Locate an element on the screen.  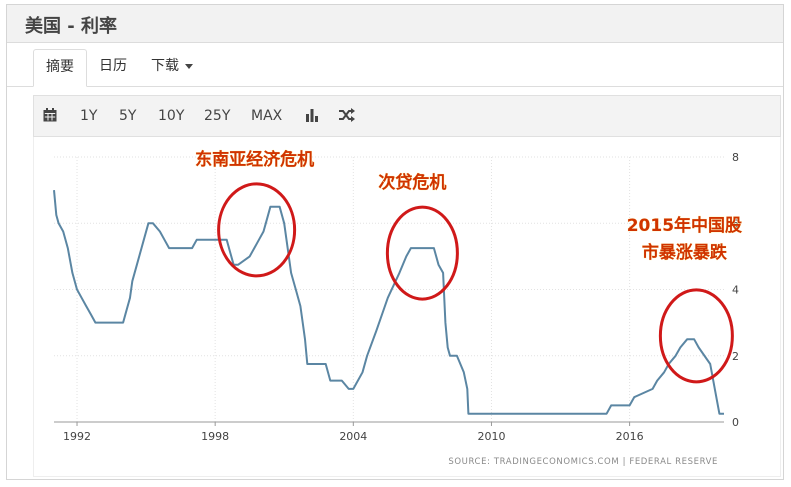
calendar-icon is located at coordinates (50, 115).